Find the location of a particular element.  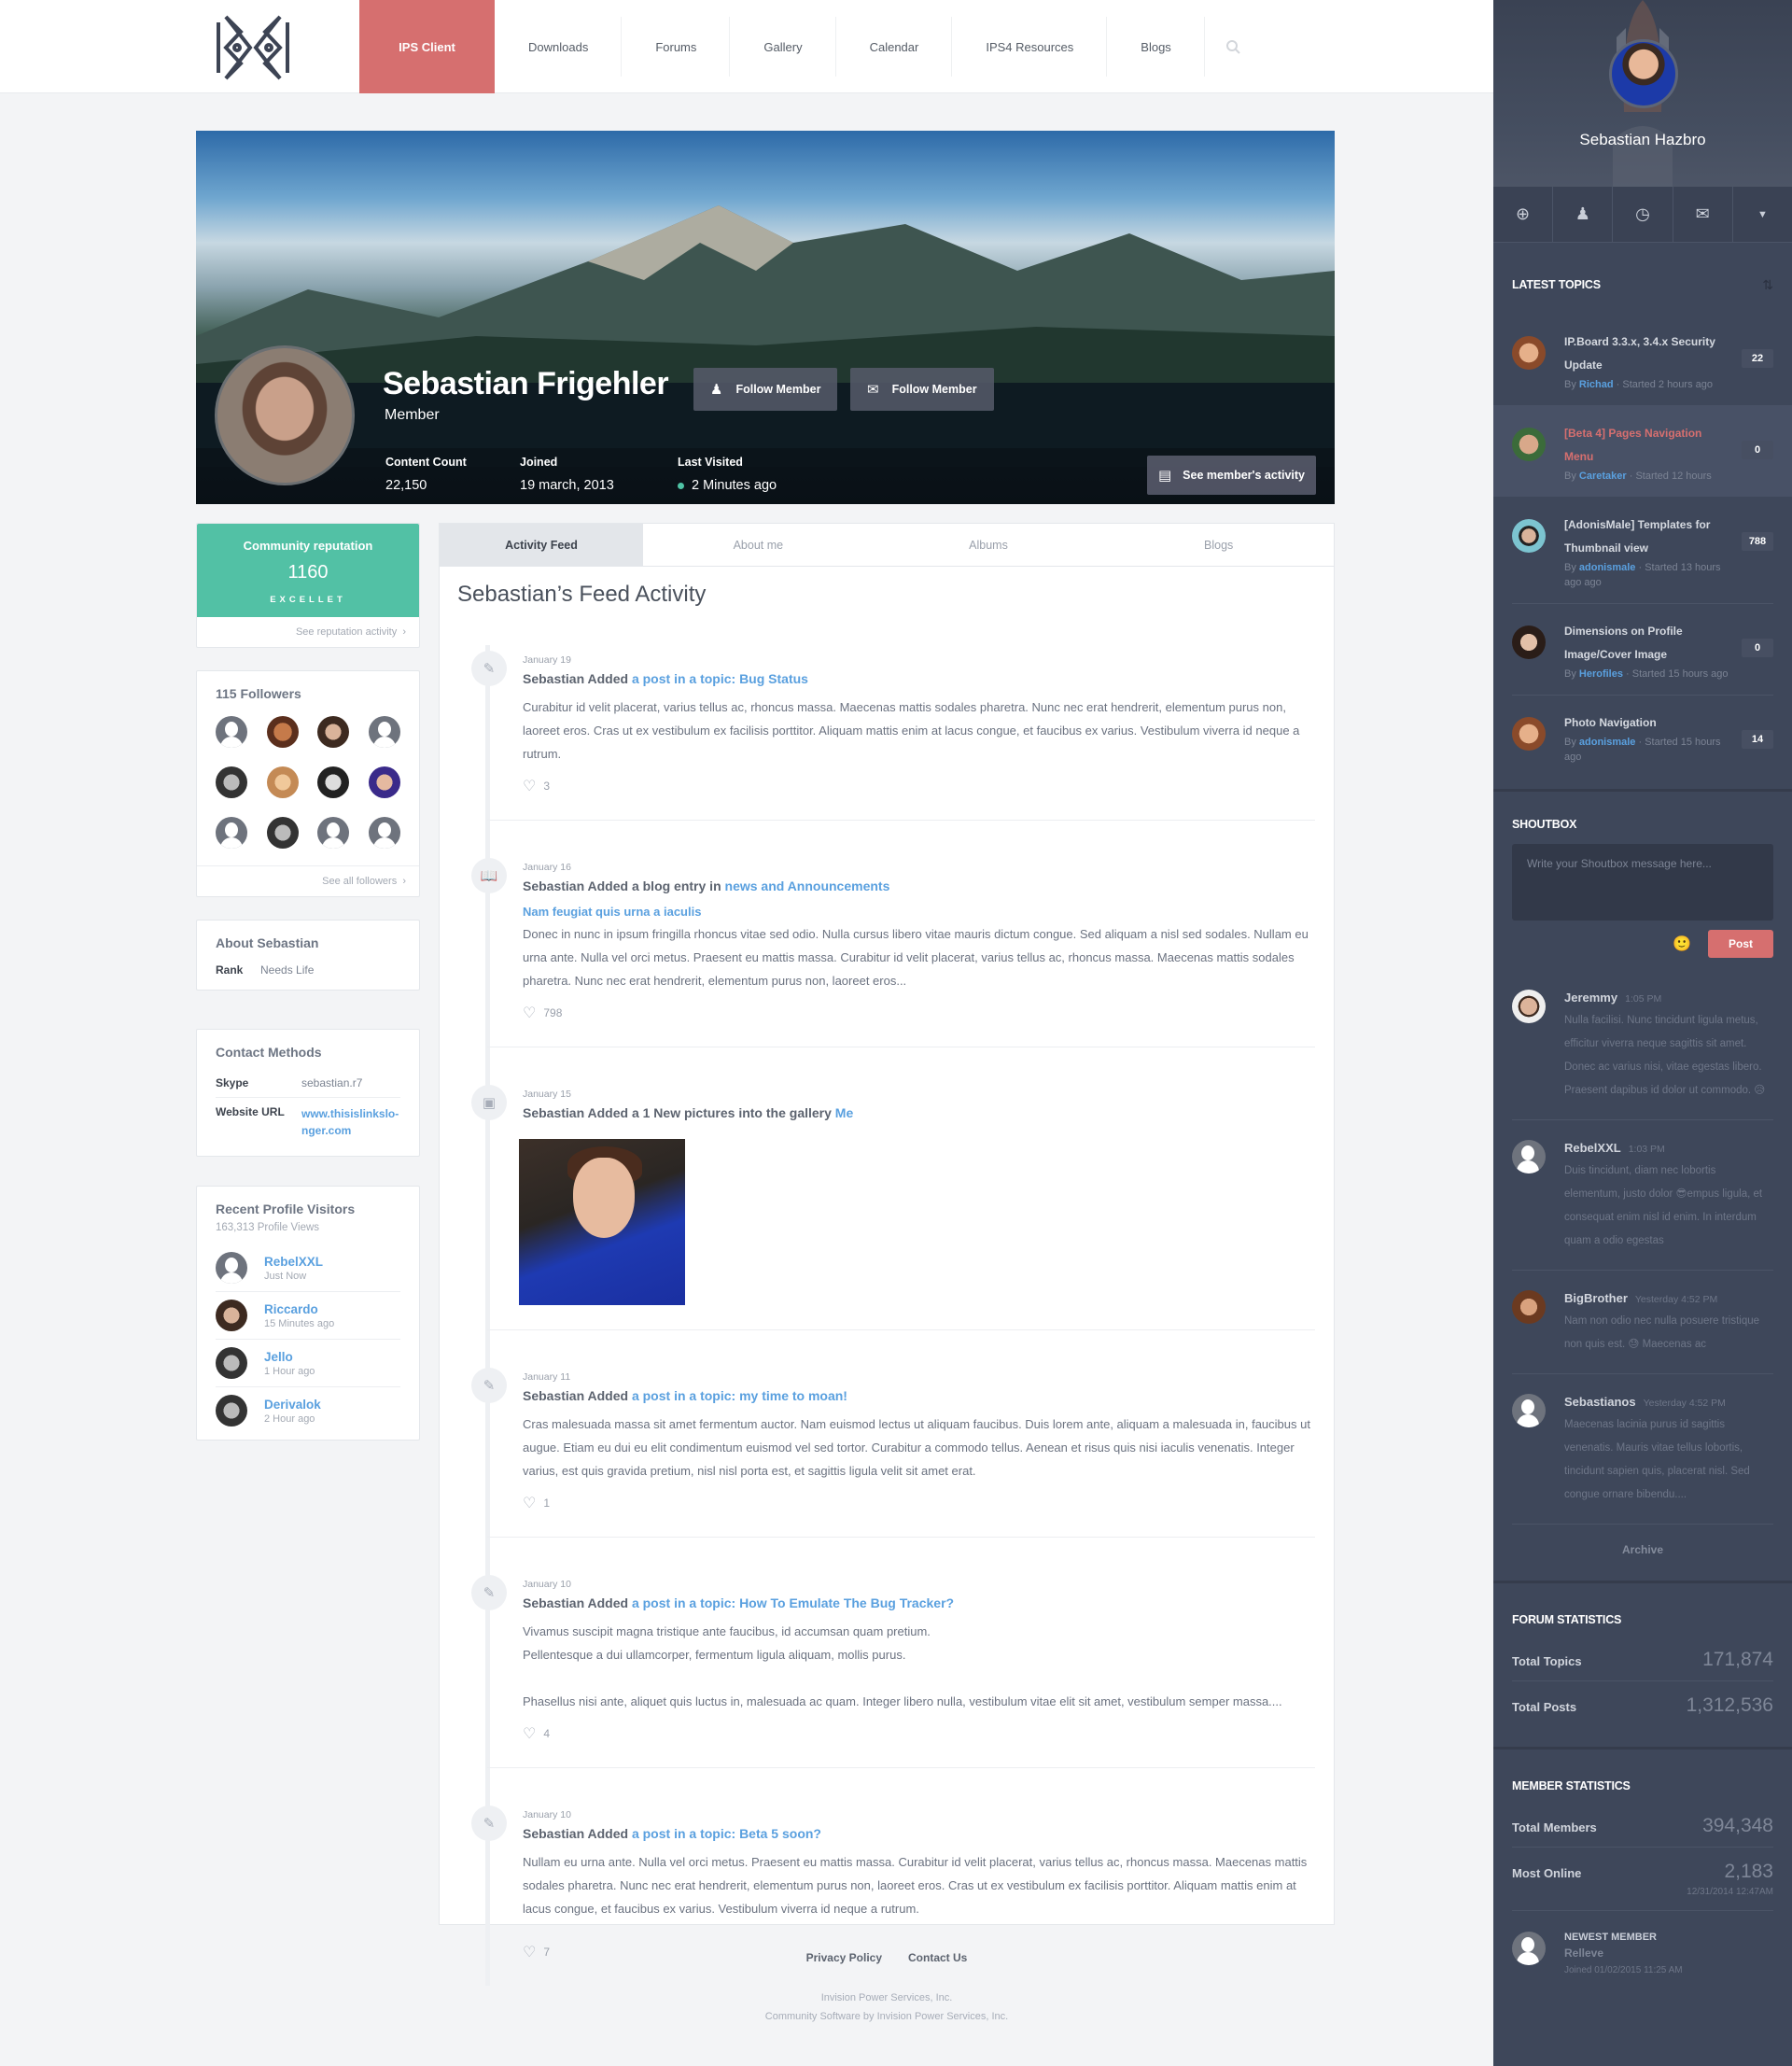

visitor-name: Riccardo is located at coordinates (299, 1309).